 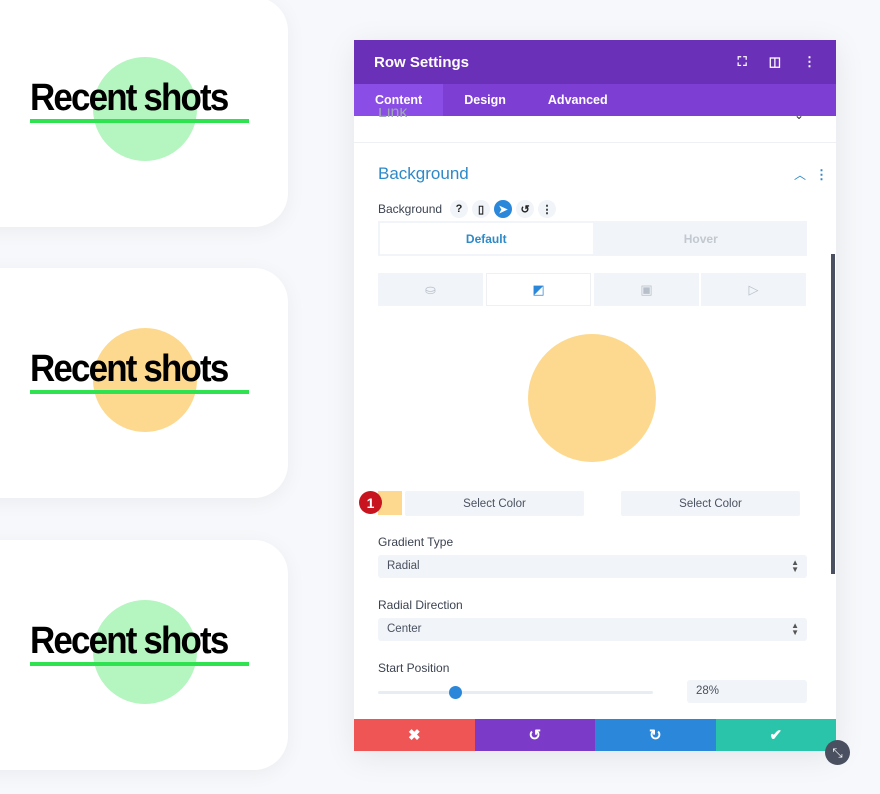 I want to click on chevron-up-icon: ︿, so click(x=800, y=174).